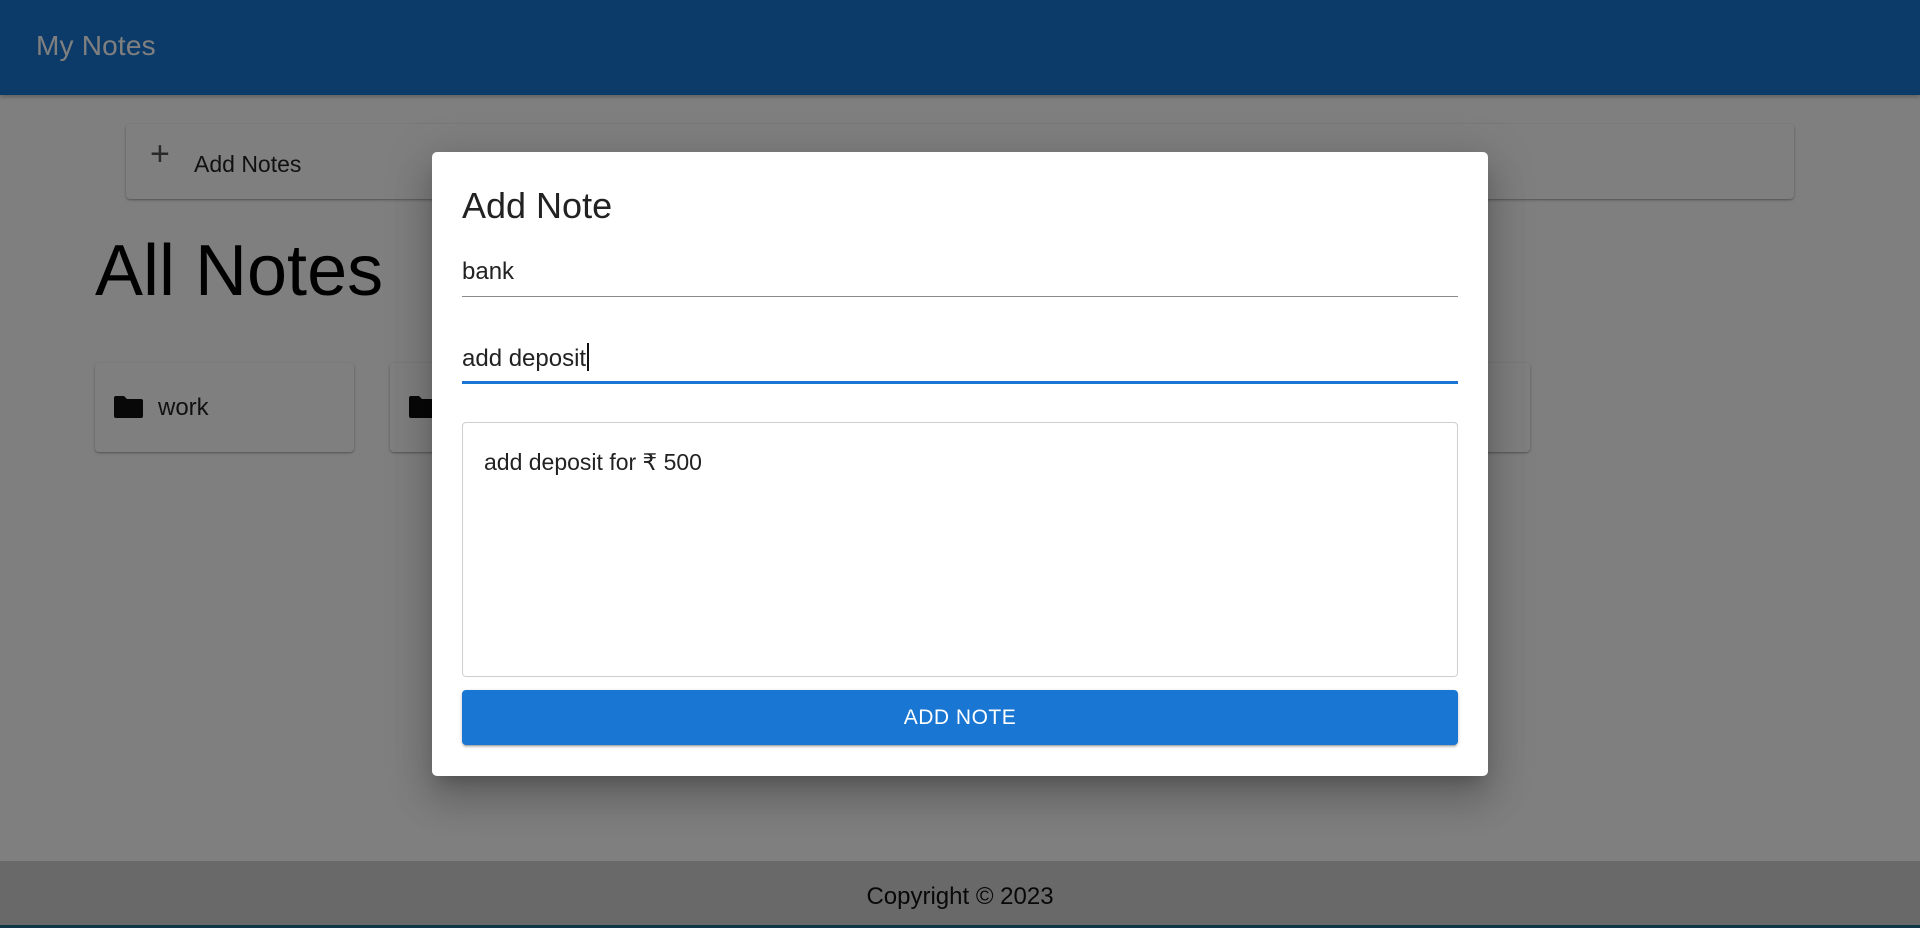 The image size is (1920, 928). Describe the element at coordinates (960, 358) in the screenshot. I see `subtitle-field: add deposit` at that location.